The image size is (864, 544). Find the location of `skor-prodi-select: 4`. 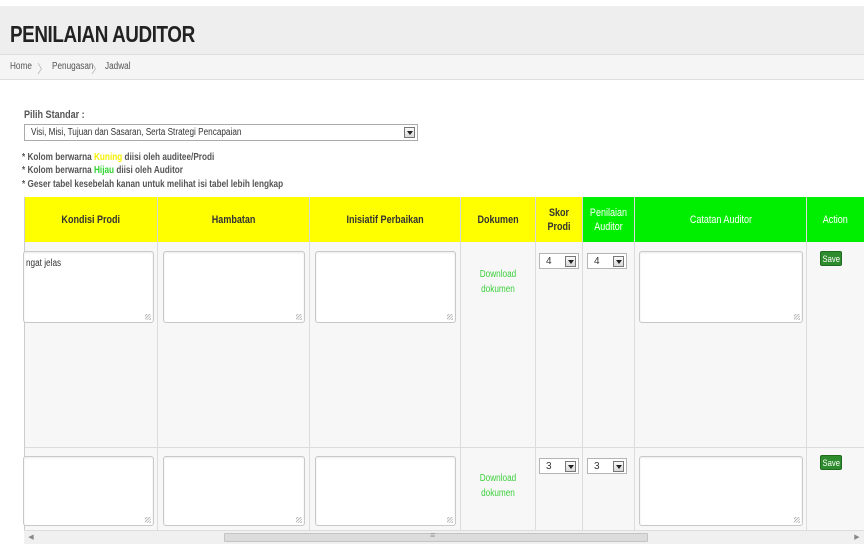

skor-prodi-select: 4 is located at coordinates (559, 261).